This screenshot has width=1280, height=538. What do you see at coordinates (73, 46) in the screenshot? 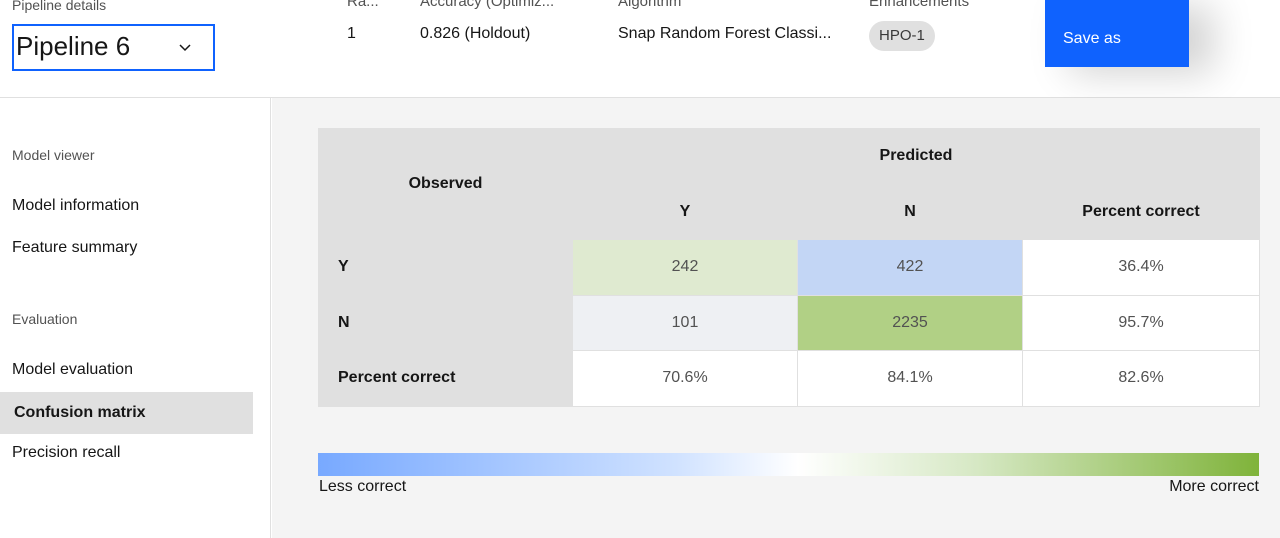
I see `pipeline-dropdown-value: Pipeline 6` at bounding box center [73, 46].